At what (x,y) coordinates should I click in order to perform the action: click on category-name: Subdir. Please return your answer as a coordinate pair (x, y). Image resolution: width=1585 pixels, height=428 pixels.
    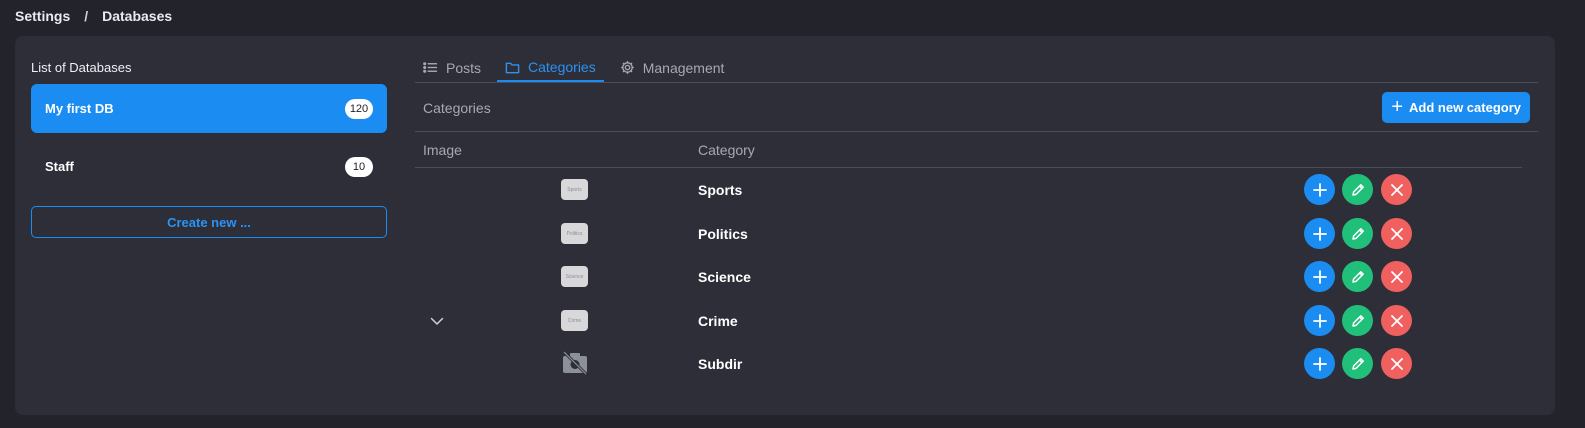
    Looking at the image, I should click on (720, 364).